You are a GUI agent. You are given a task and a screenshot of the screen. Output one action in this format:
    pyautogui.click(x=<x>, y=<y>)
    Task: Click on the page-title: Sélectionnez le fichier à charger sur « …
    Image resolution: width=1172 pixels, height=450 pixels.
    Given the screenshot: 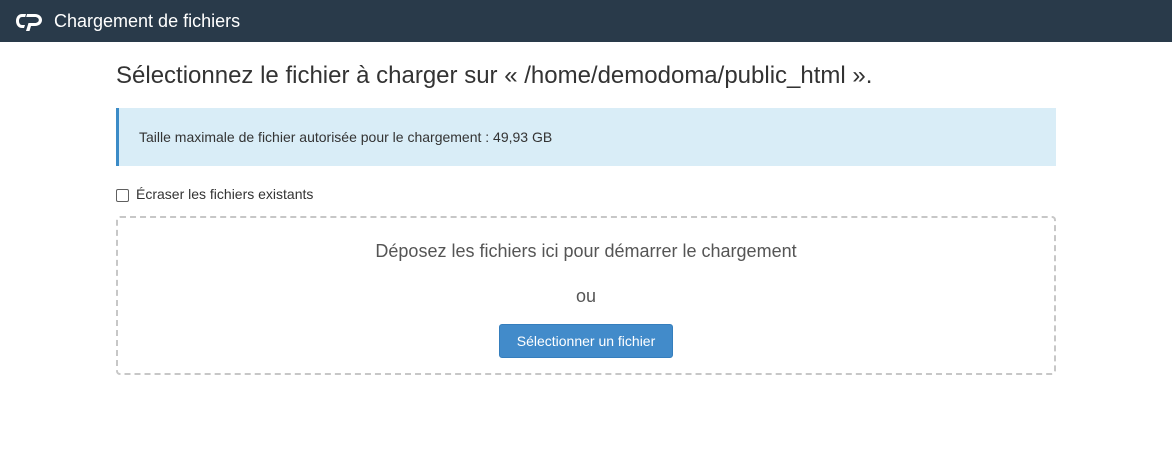 What is the action you would take?
    pyautogui.click(x=494, y=75)
    